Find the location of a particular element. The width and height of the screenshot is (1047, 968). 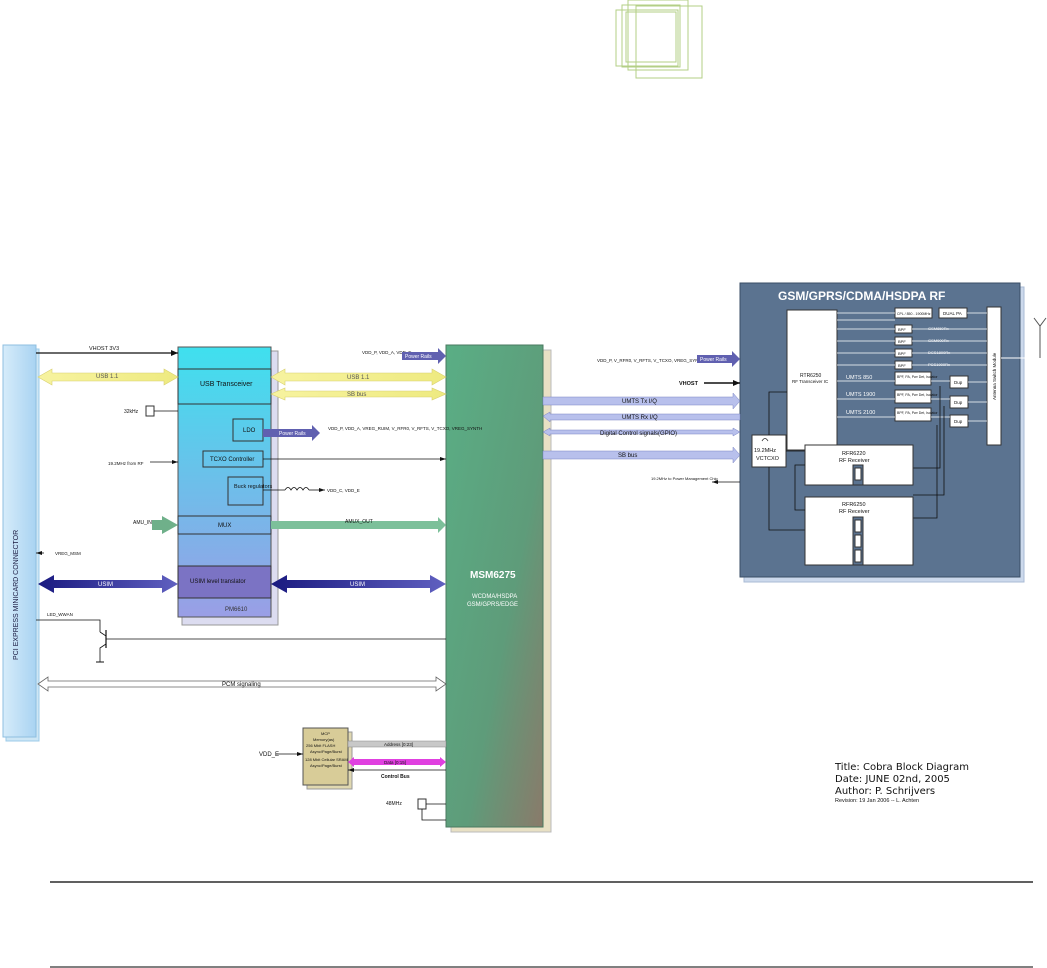

msm-sub1: WCDMA/HSDPA is located at coordinates (494, 597).